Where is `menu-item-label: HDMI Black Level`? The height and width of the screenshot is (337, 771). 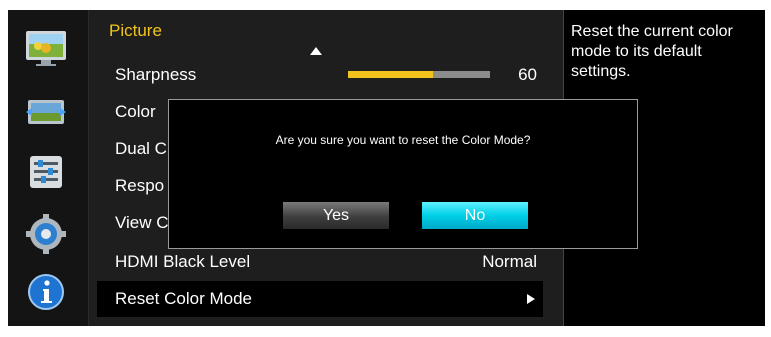 menu-item-label: HDMI Black Level is located at coordinates (183, 261).